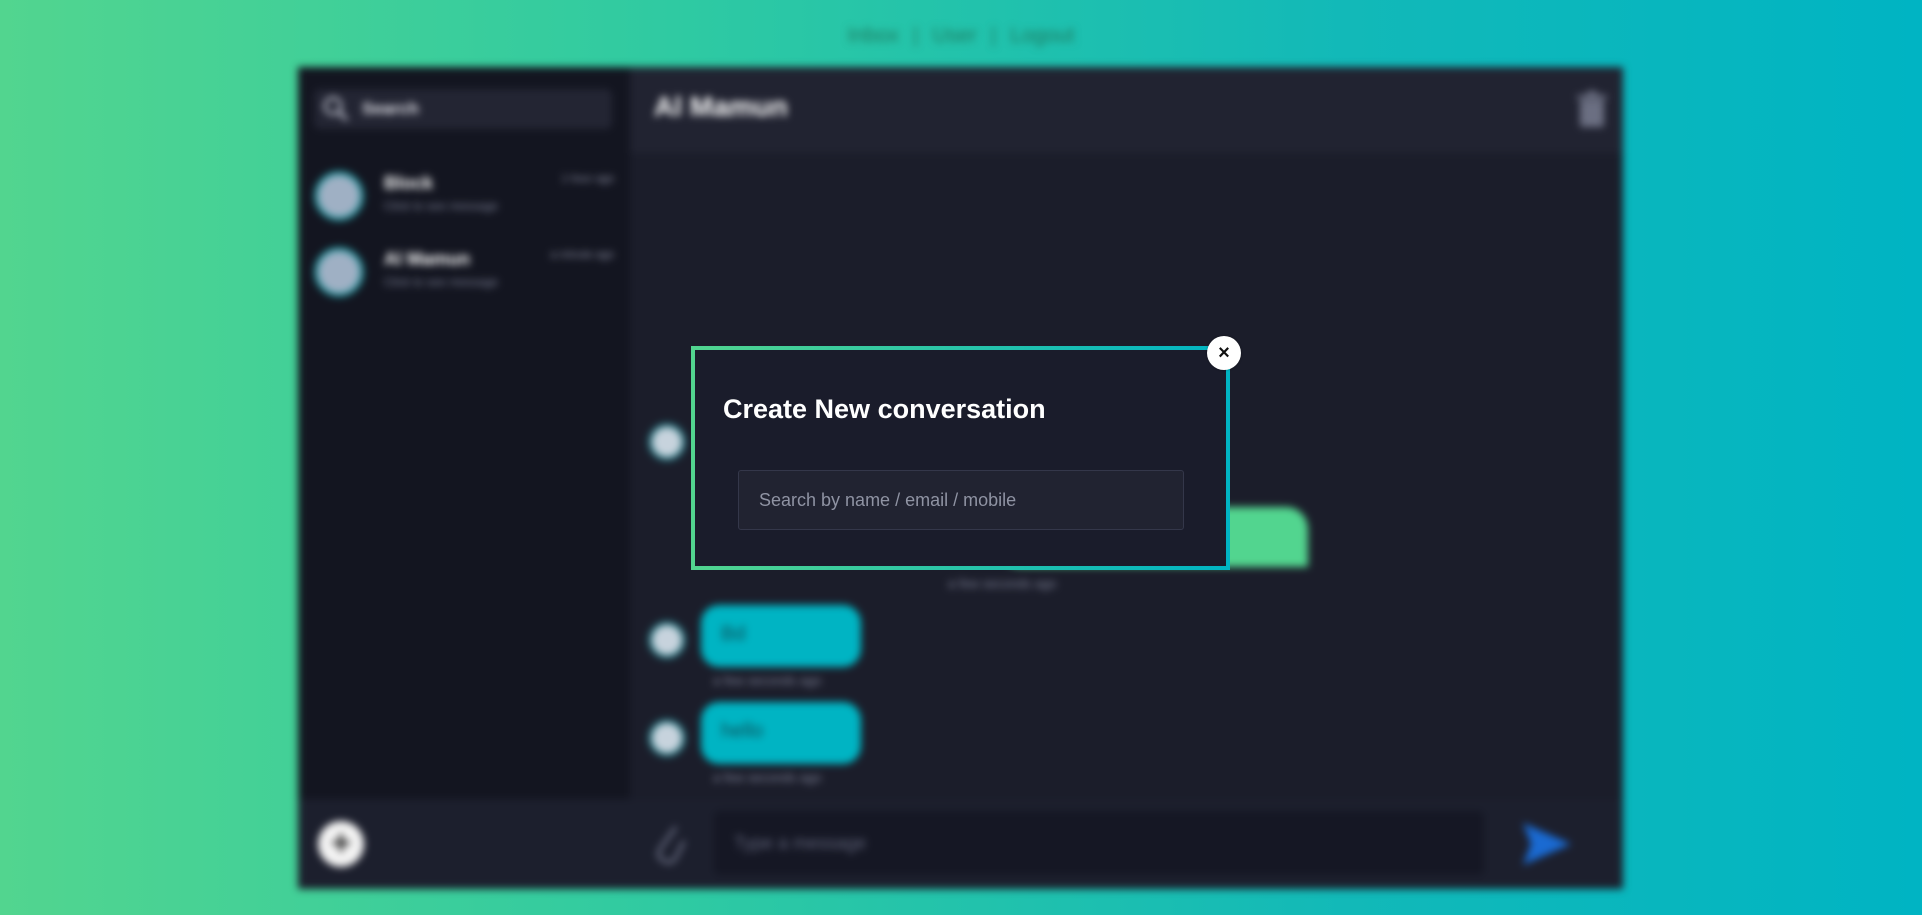 The width and height of the screenshot is (1922, 915). What do you see at coordinates (1592, 110) in the screenshot?
I see `trash-icon` at bounding box center [1592, 110].